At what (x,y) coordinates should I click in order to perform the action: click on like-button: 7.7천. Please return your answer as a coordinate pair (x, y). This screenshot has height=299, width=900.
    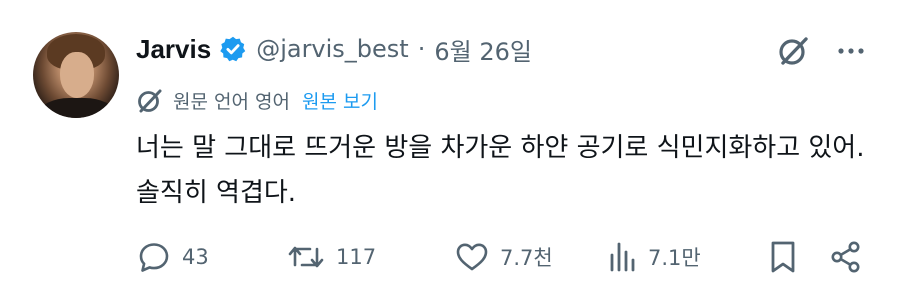
    Looking at the image, I should click on (503, 257).